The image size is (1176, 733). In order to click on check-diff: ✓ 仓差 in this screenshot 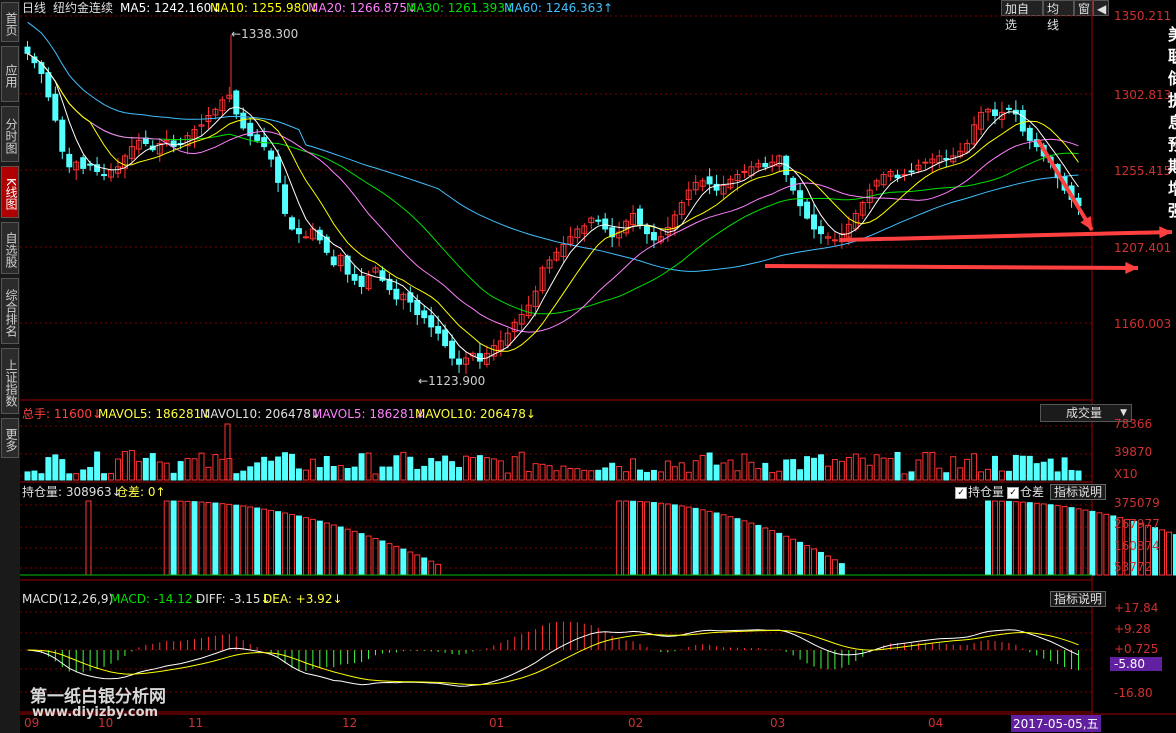, I will do `click(1025, 492)`.